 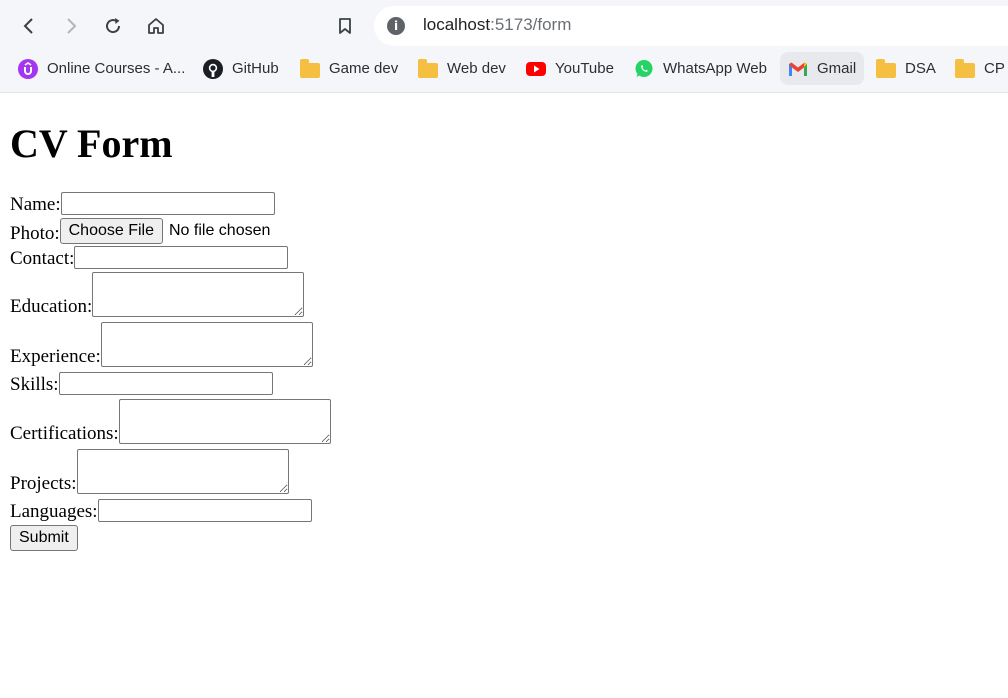 I want to click on bookmark-label: CP, so click(x=994, y=68).